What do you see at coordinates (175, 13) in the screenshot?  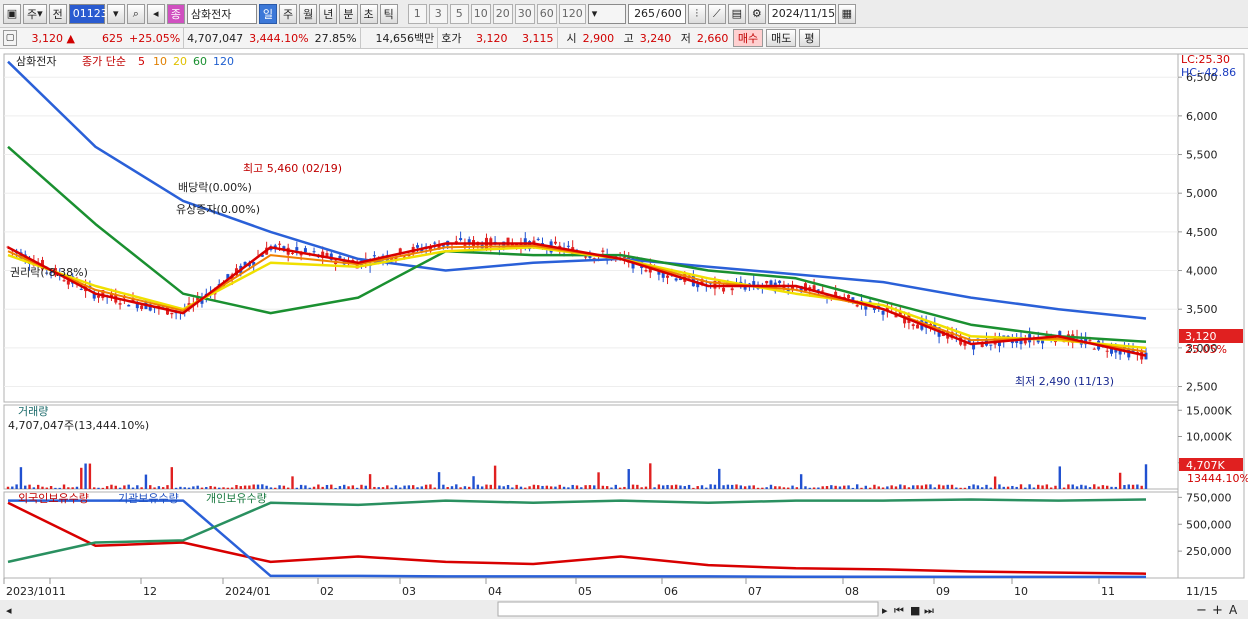 I see `stock-tag: 종` at bounding box center [175, 13].